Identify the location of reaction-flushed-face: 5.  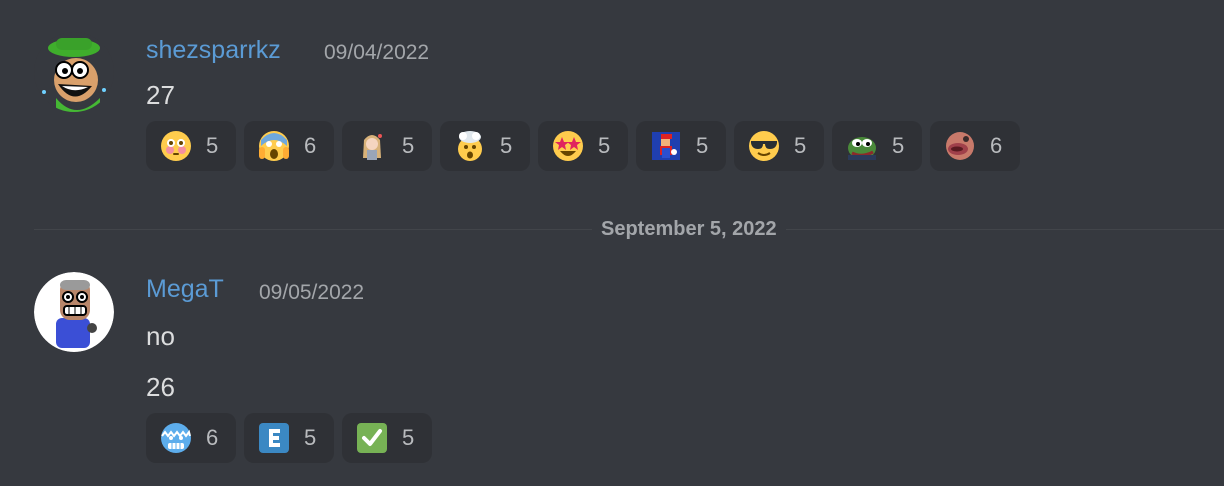
(191, 146).